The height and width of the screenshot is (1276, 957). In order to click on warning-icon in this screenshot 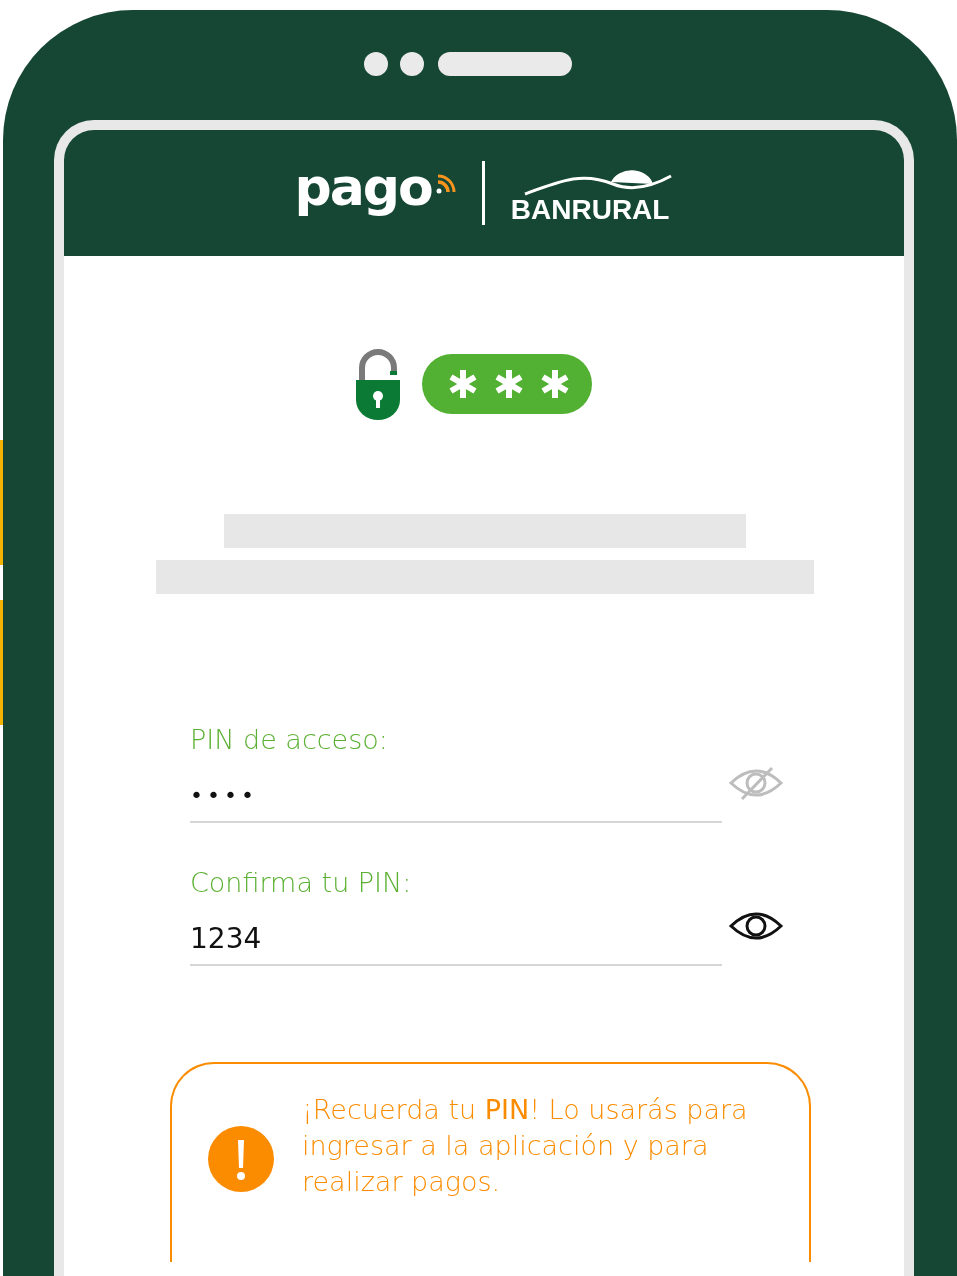, I will do `click(241, 1159)`.